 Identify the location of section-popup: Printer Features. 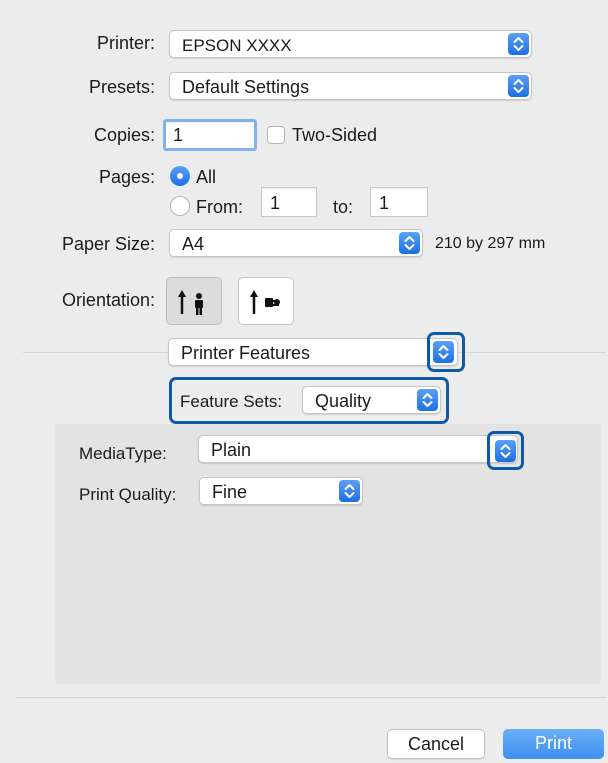
(313, 352).